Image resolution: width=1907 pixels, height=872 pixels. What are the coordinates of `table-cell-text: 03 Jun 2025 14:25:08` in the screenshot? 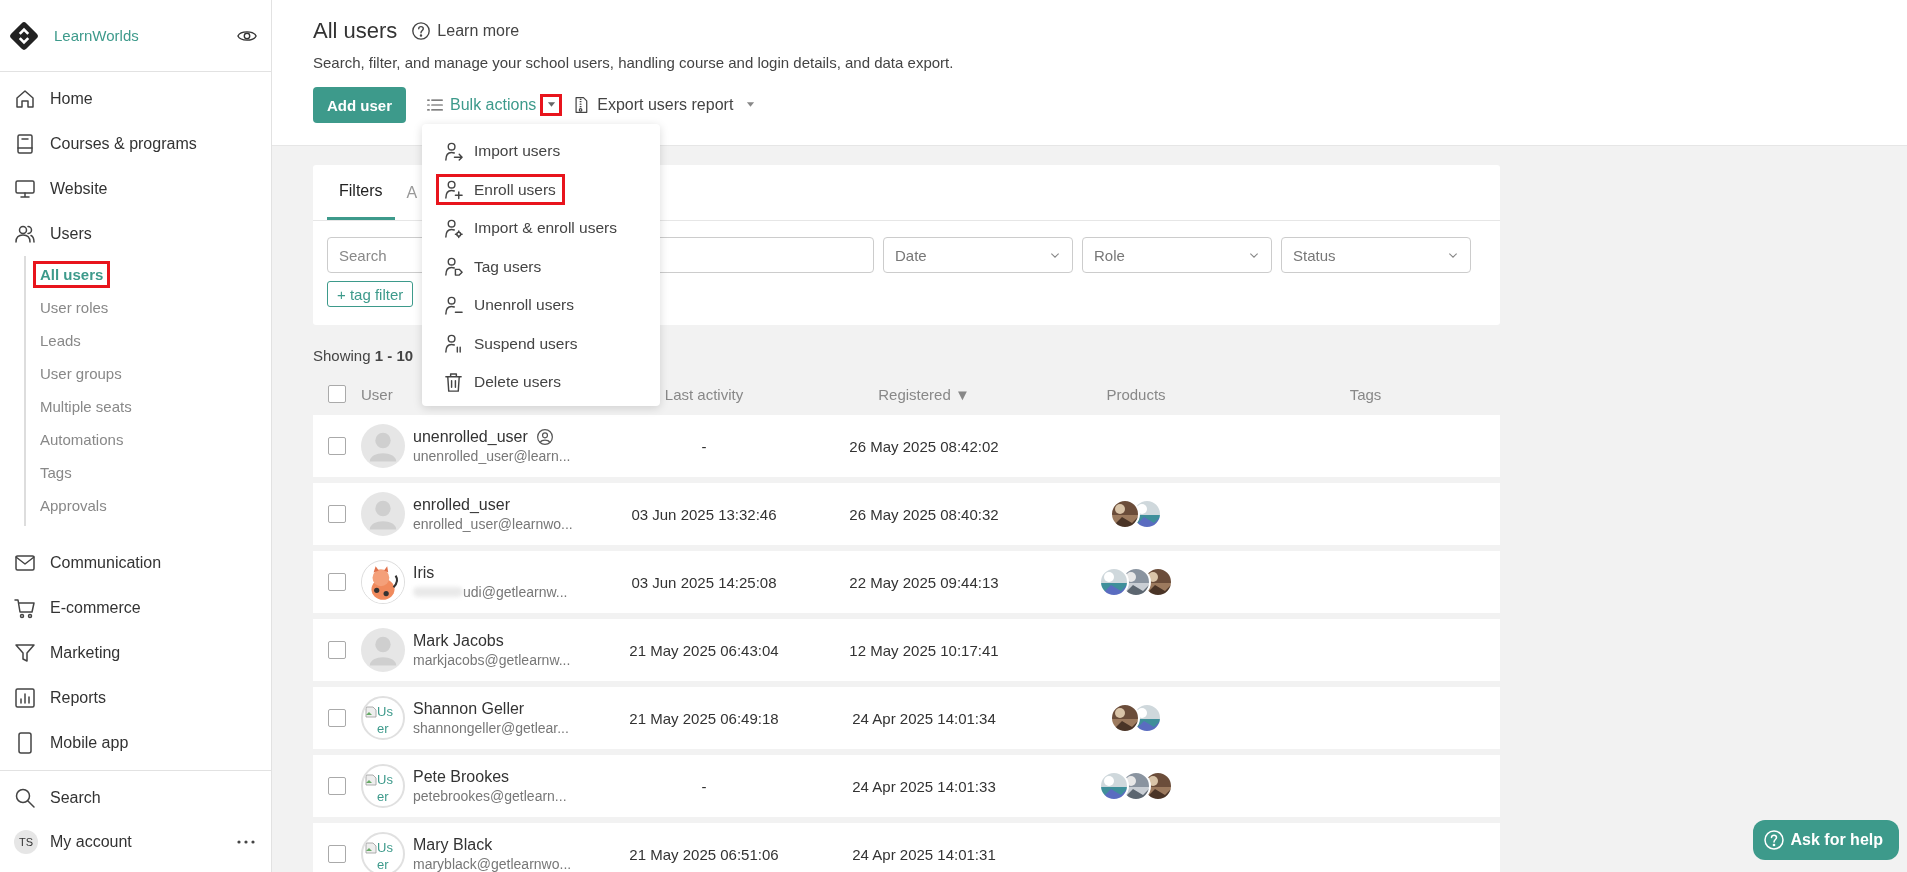 It's located at (704, 582).